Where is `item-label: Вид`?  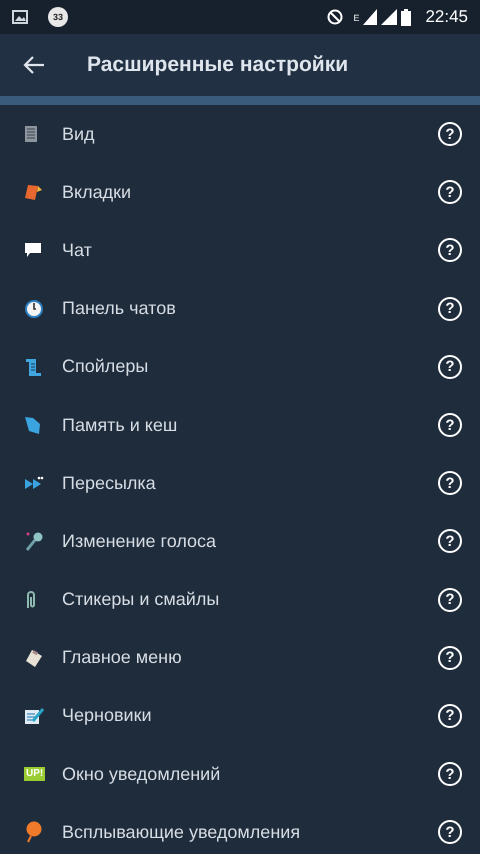
item-label: Вид is located at coordinates (79, 134).